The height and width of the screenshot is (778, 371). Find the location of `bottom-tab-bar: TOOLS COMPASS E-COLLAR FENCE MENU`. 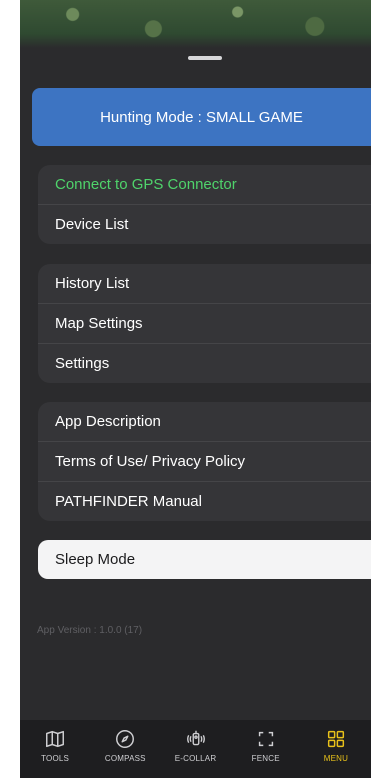

bottom-tab-bar: TOOLS COMPASS E-COLLAR FENCE MENU is located at coordinates (195, 749).